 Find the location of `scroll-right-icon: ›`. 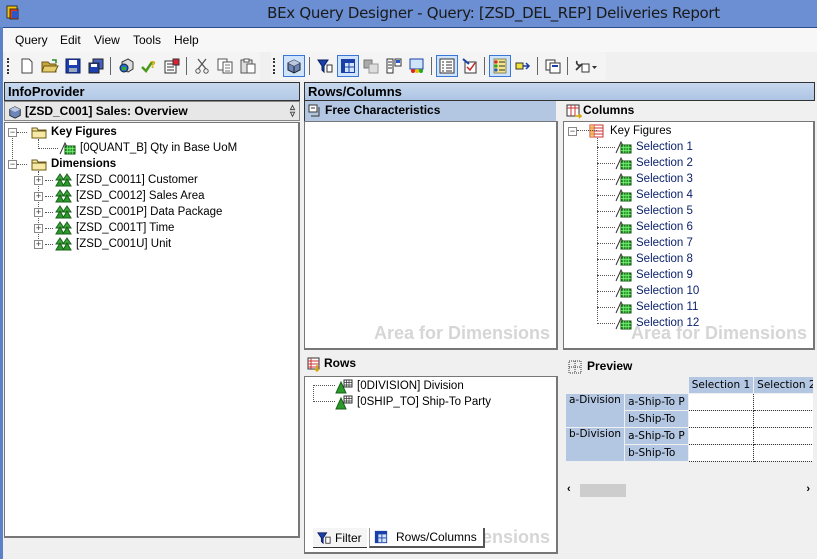

scroll-right-icon: › is located at coordinates (808, 489).